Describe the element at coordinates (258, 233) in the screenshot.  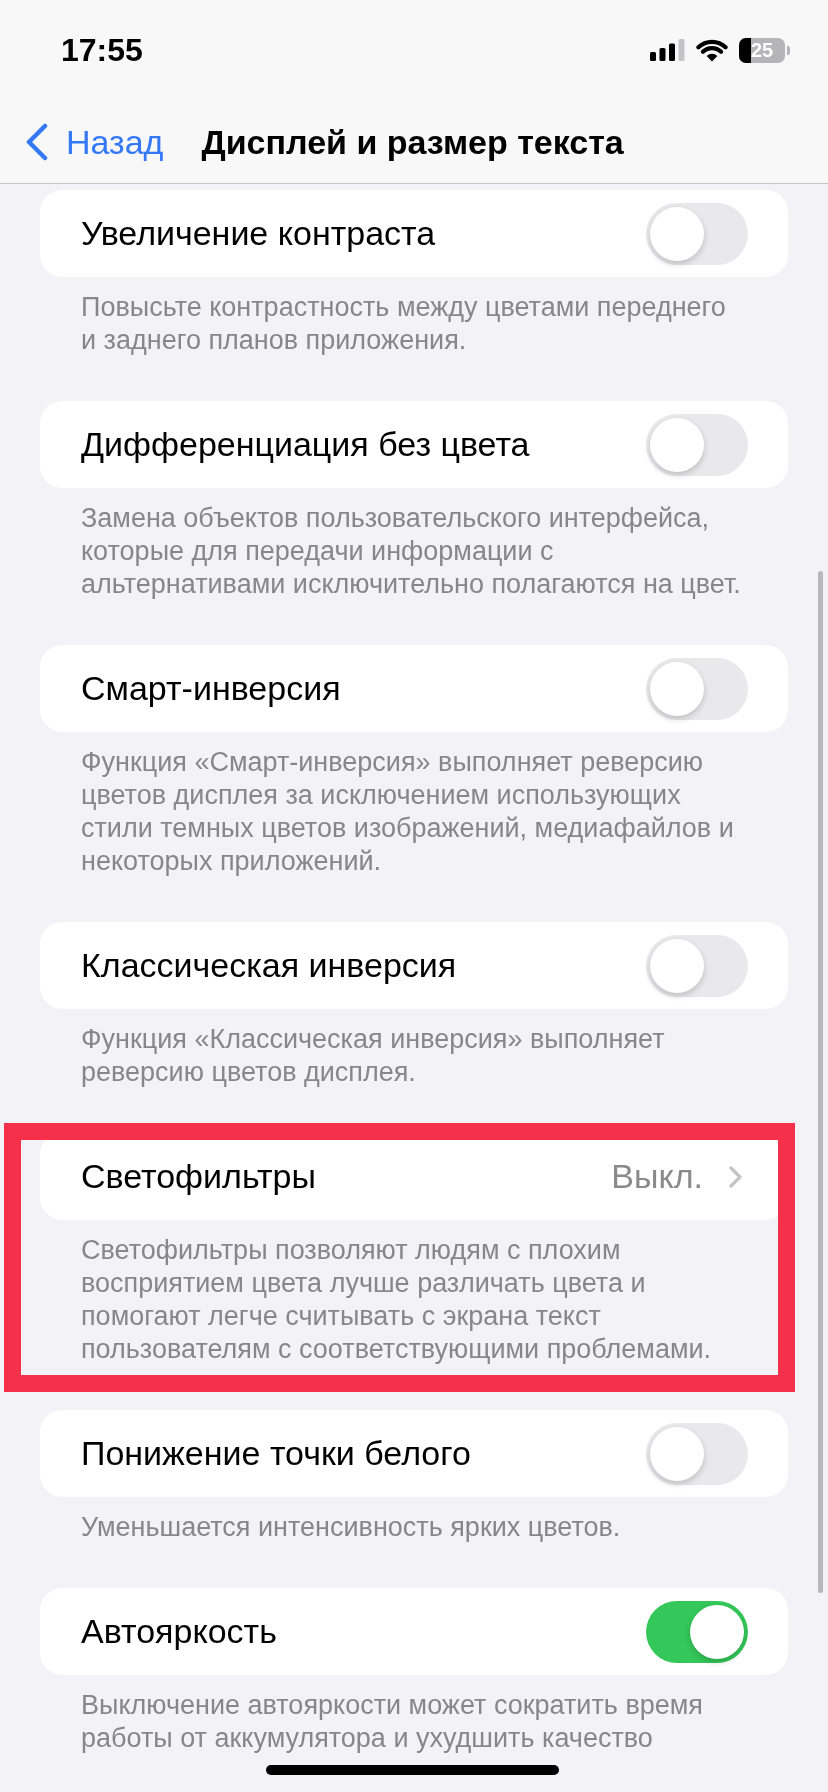
I see `row-label: Увеличение контраста` at that location.